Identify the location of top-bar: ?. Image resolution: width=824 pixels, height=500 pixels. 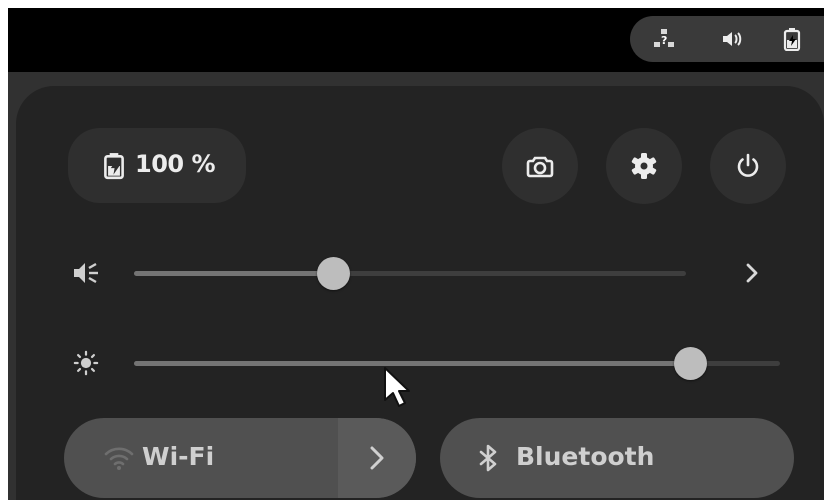
(416, 40).